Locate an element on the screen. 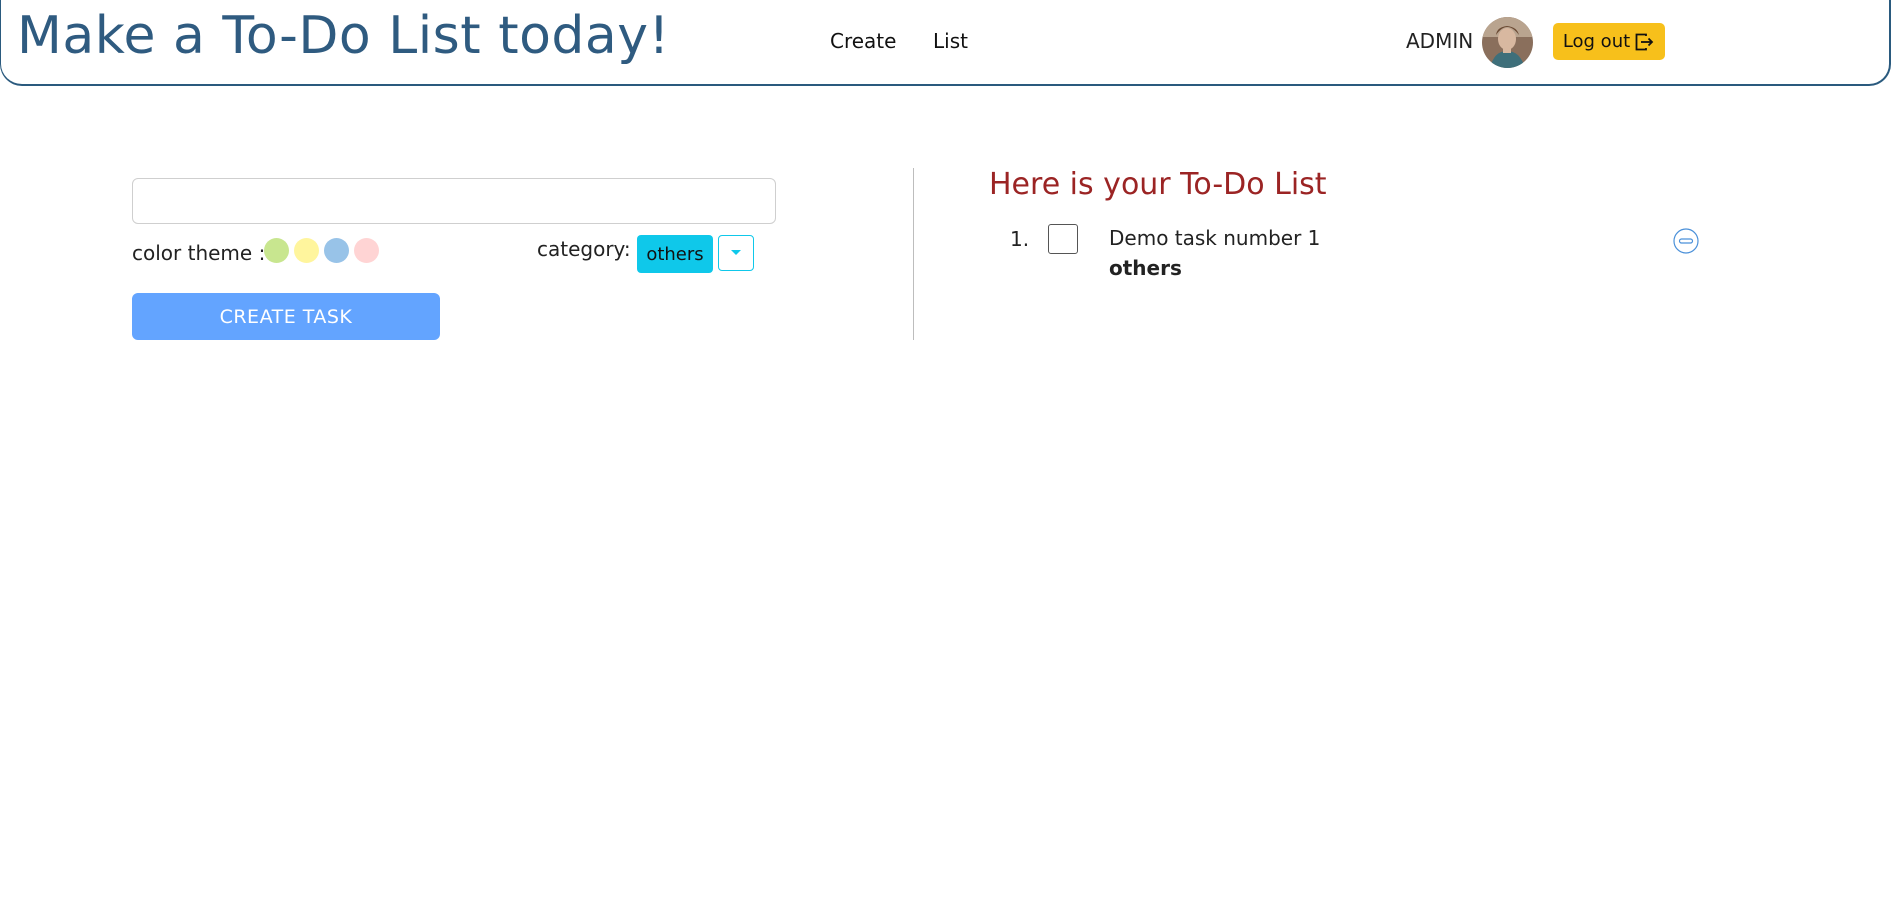 The height and width of the screenshot is (911, 1895). category-label: category: is located at coordinates (584, 249).